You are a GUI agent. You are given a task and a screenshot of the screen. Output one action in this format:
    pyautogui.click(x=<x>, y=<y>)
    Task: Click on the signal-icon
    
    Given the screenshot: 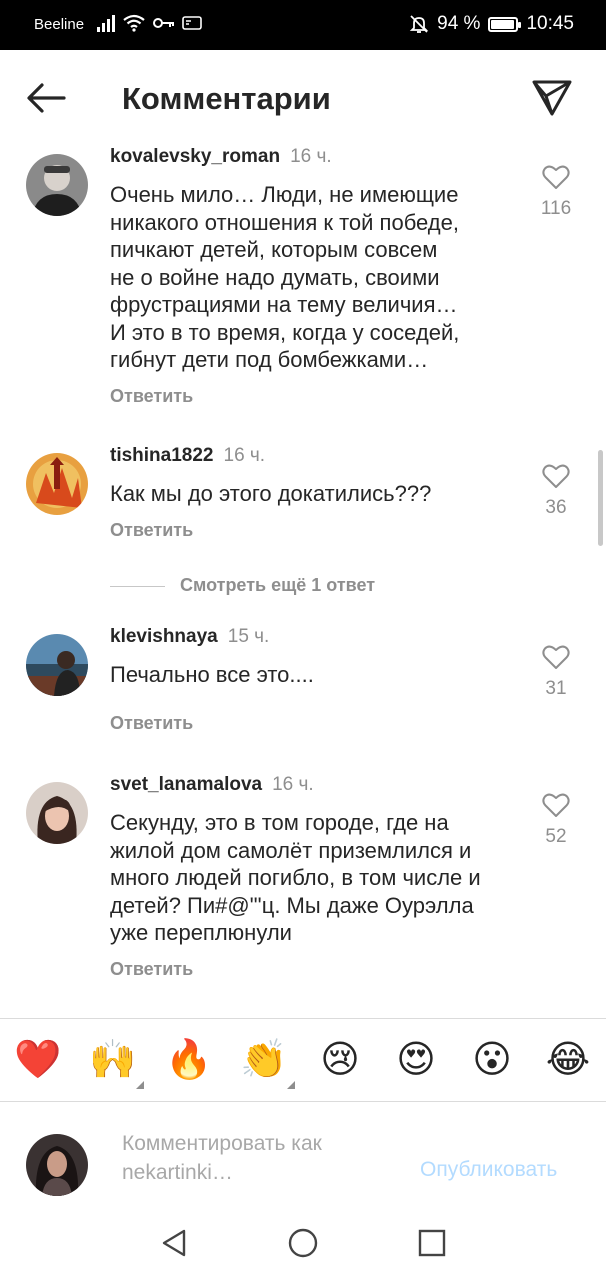 What is the action you would take?
    pyautogui.click(x=106, y=23)
    